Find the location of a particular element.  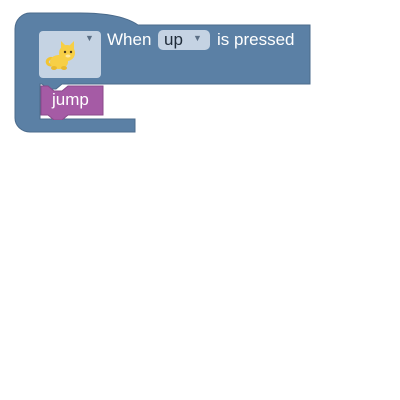

jump-block is located at coordinates (73, 102).